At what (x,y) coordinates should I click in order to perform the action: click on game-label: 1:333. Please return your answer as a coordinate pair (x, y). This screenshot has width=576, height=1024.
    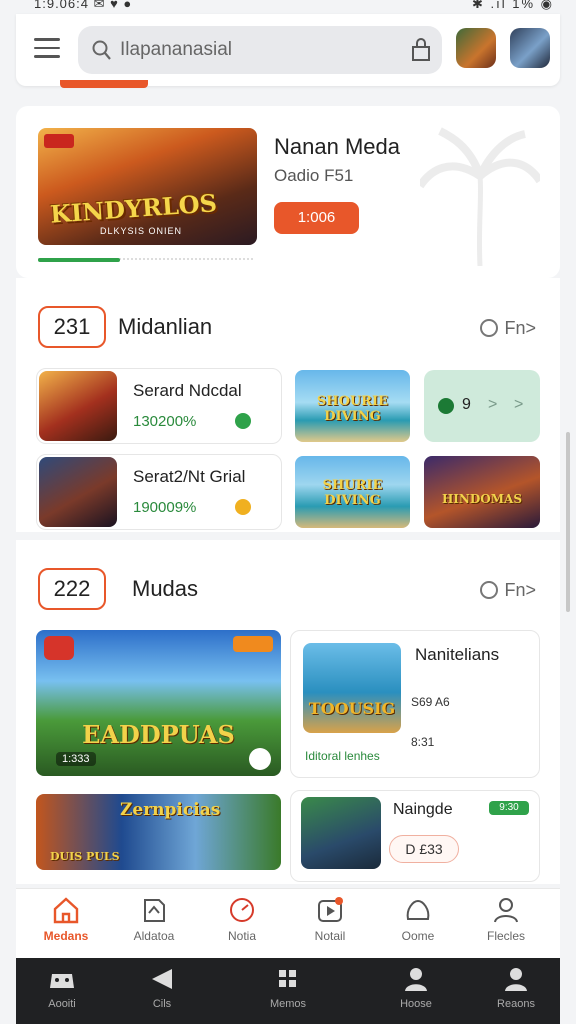
    Looking at the image, I should click on (76, 759).